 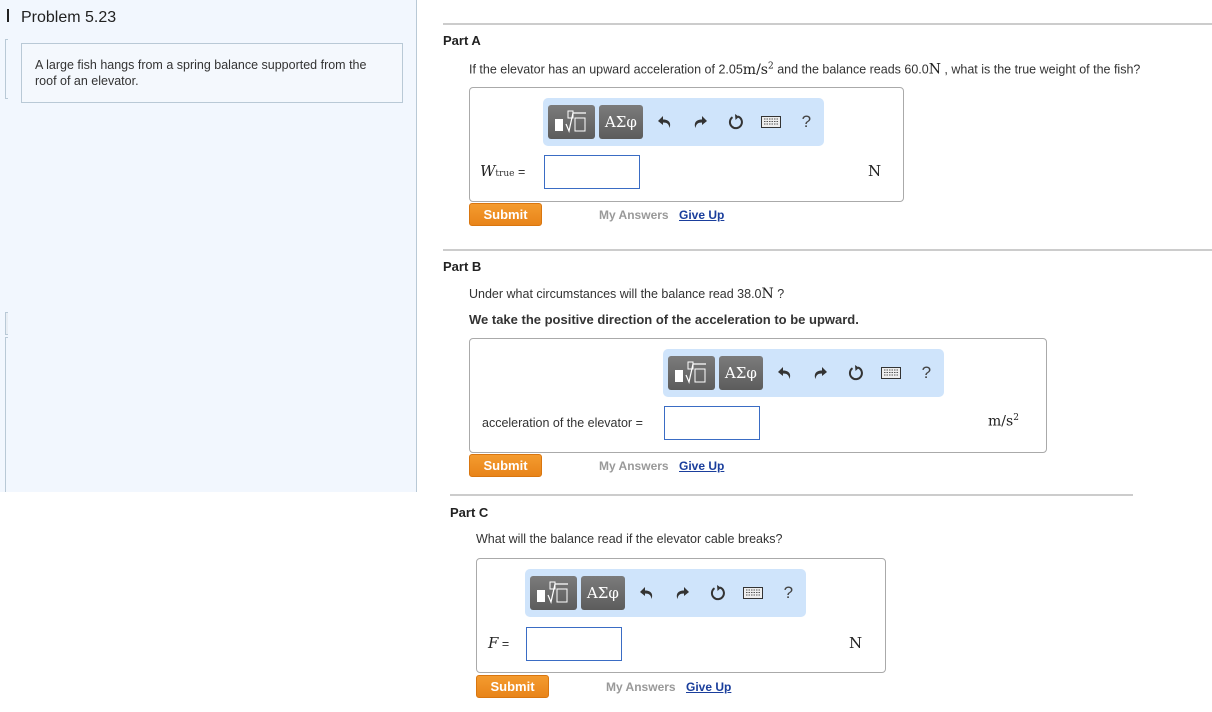 What do you see at coordinates (701, 466) in the screenshot?
I see `part-b-give-up-link: Give Up` at bounding box center [701, 466].